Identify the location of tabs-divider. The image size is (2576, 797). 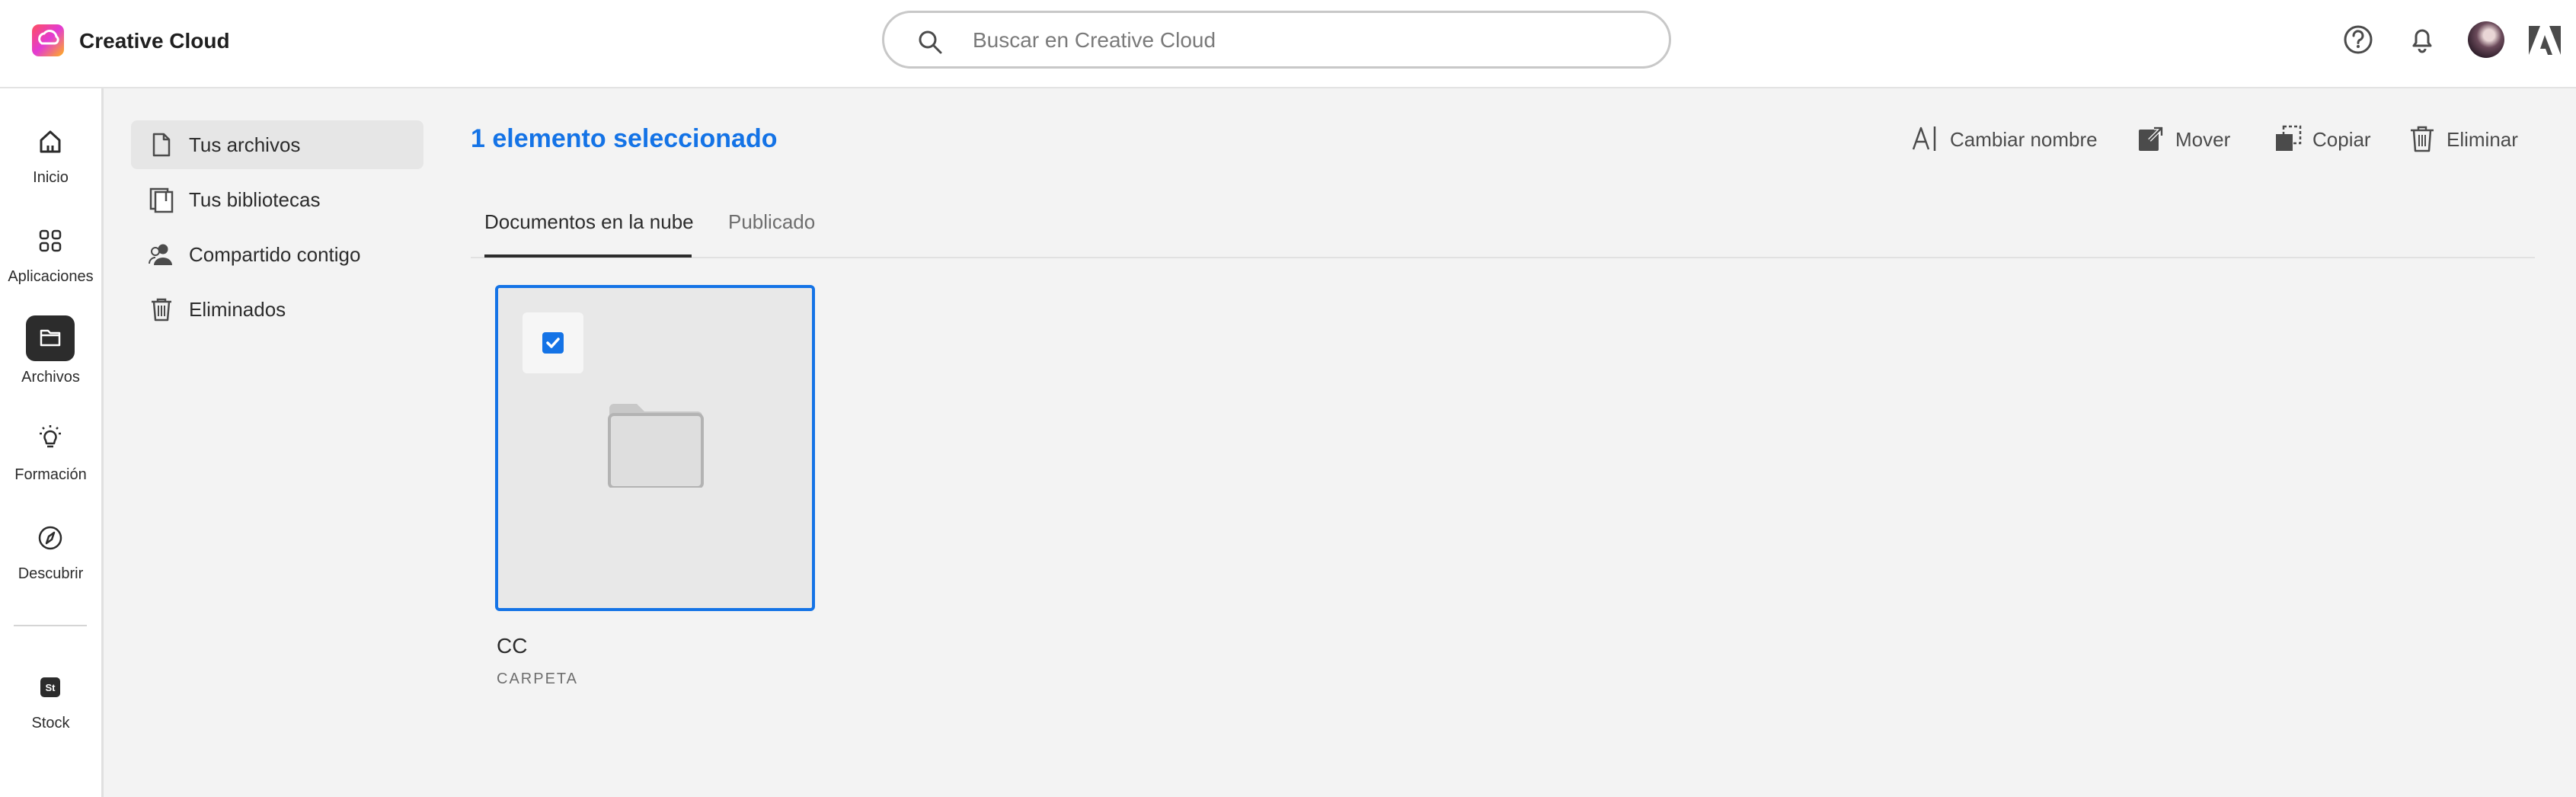
(1503, 257).